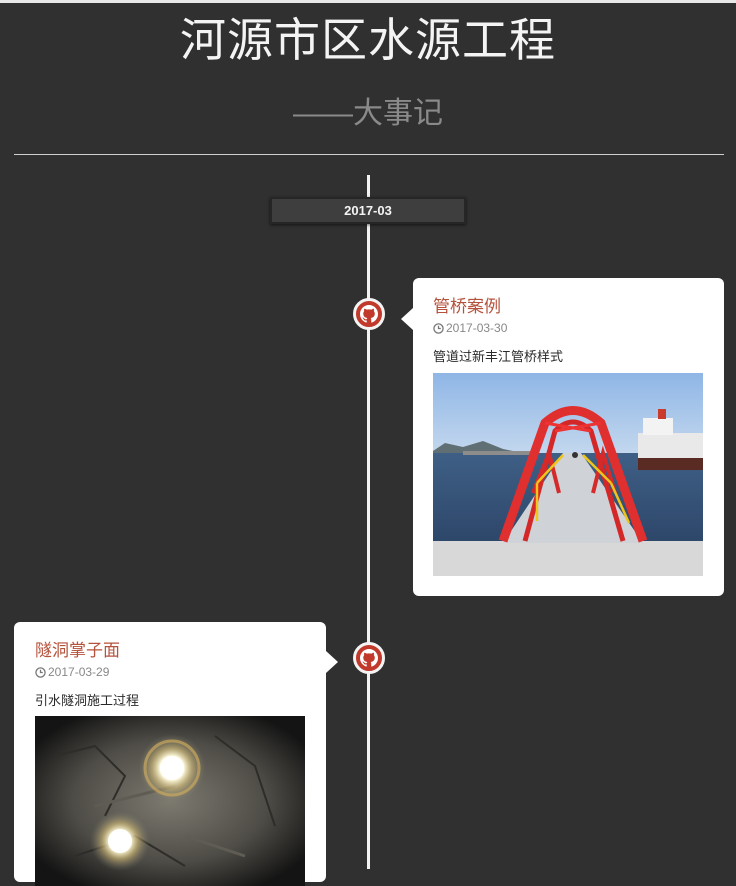 This screenshot has width=736, height=886. Describe the element at coordinates (368, 113) in the screenshot. I see `page-subtitle: ——大事记` at that location.